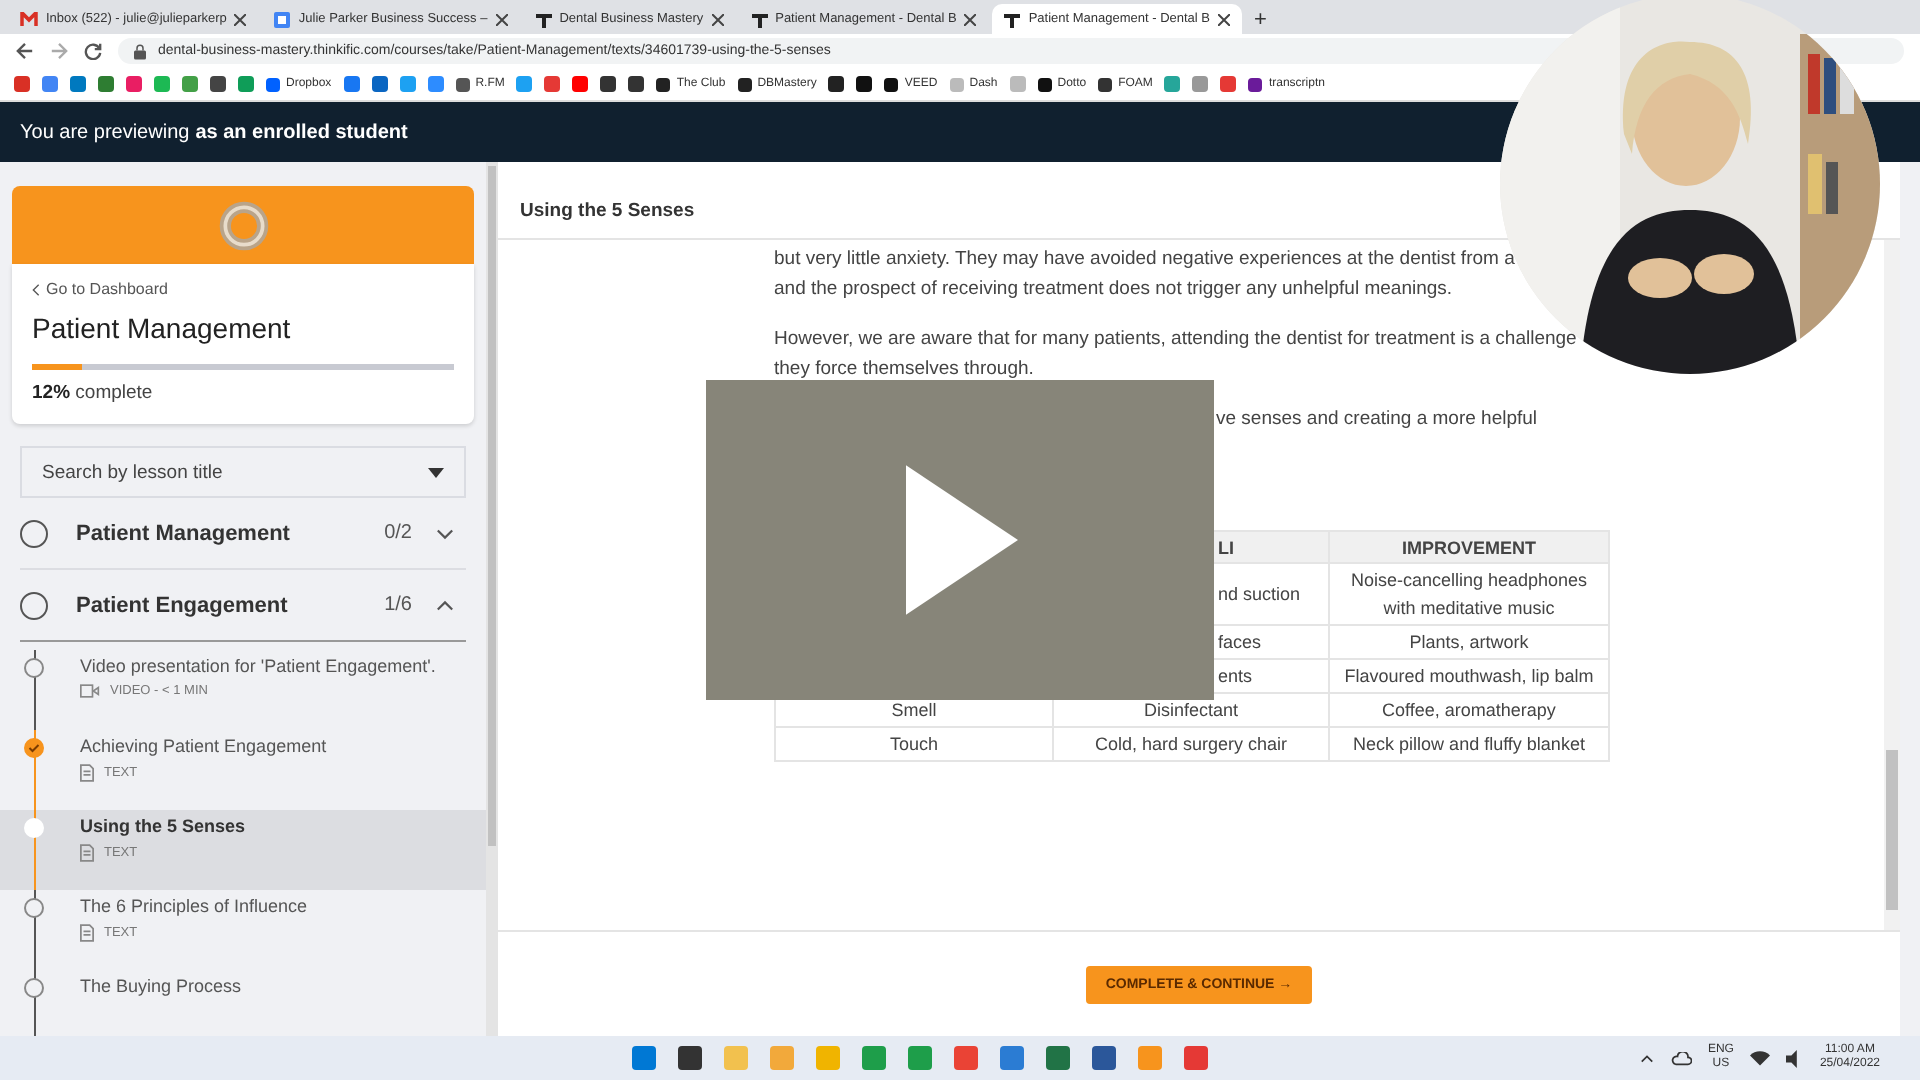 The height and width of the screenshot is (1080, 1920). What do you see at coordinates (243, 225) in the screenshot?
I see `ring-logo-icon` at bounding box center [243, 225].